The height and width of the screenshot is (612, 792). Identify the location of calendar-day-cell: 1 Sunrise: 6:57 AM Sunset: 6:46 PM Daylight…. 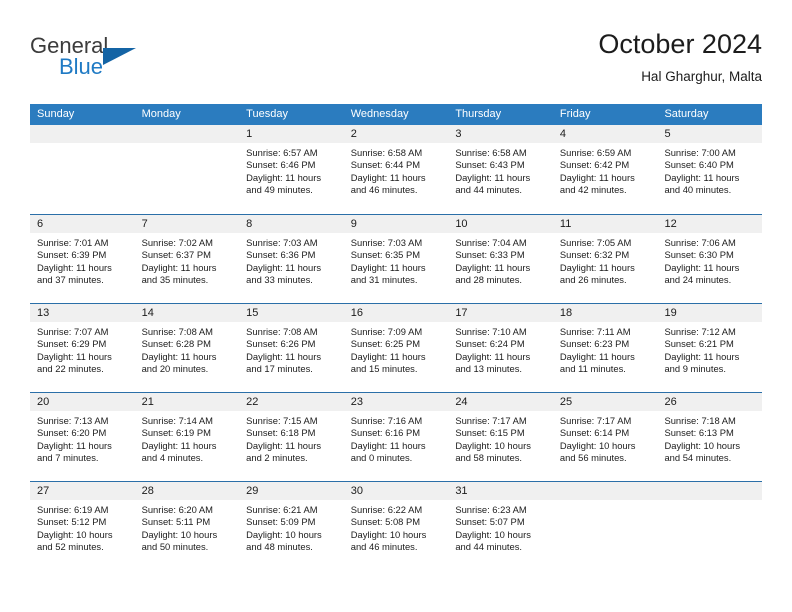
(291, 169).